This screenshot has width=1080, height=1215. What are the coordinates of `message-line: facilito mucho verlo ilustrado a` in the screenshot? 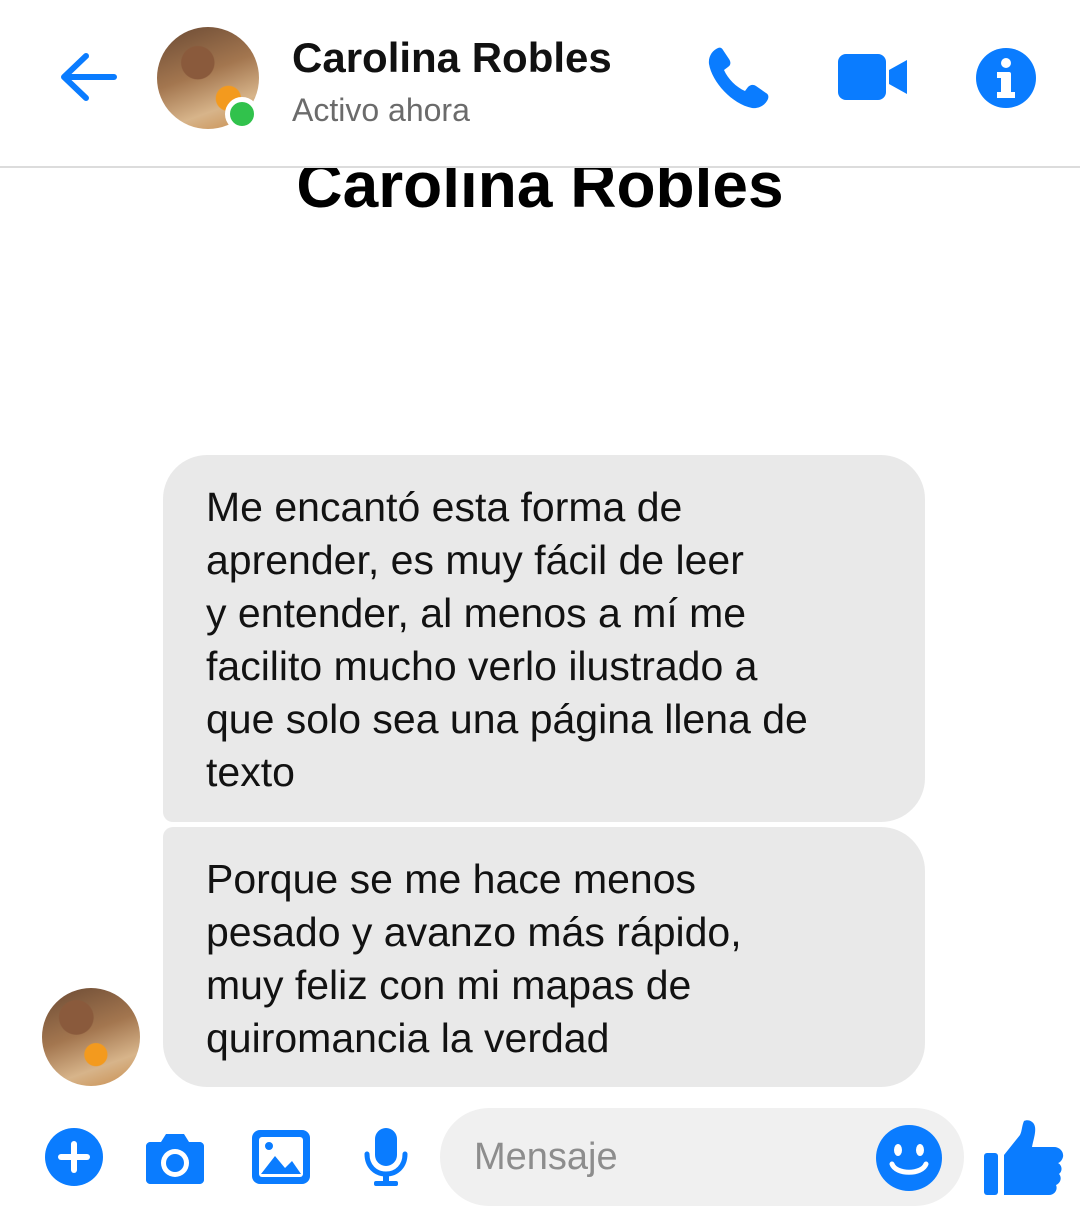 It's located at (482, 666).